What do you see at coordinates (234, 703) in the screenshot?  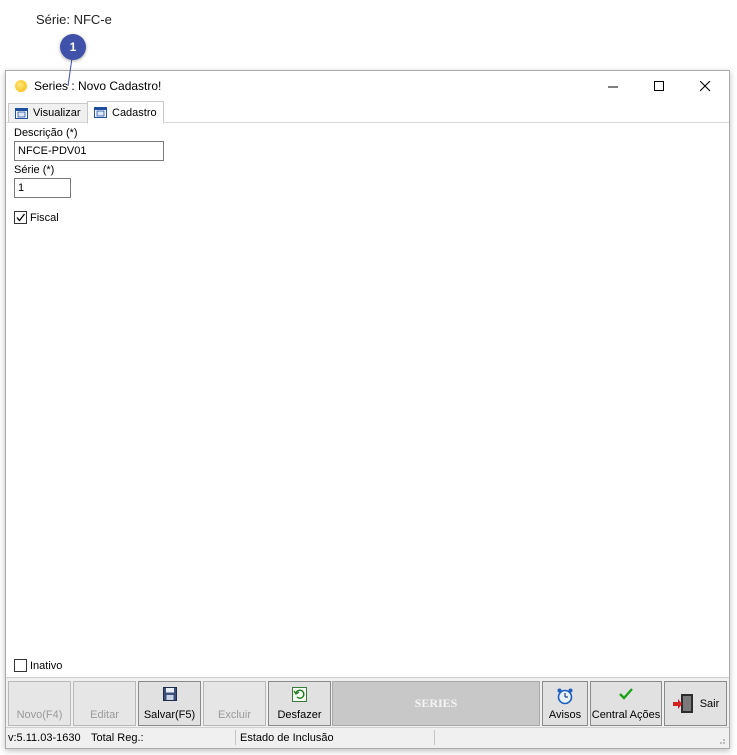 I see `excluir-button: Excluir` at bounding box center [234, 703].